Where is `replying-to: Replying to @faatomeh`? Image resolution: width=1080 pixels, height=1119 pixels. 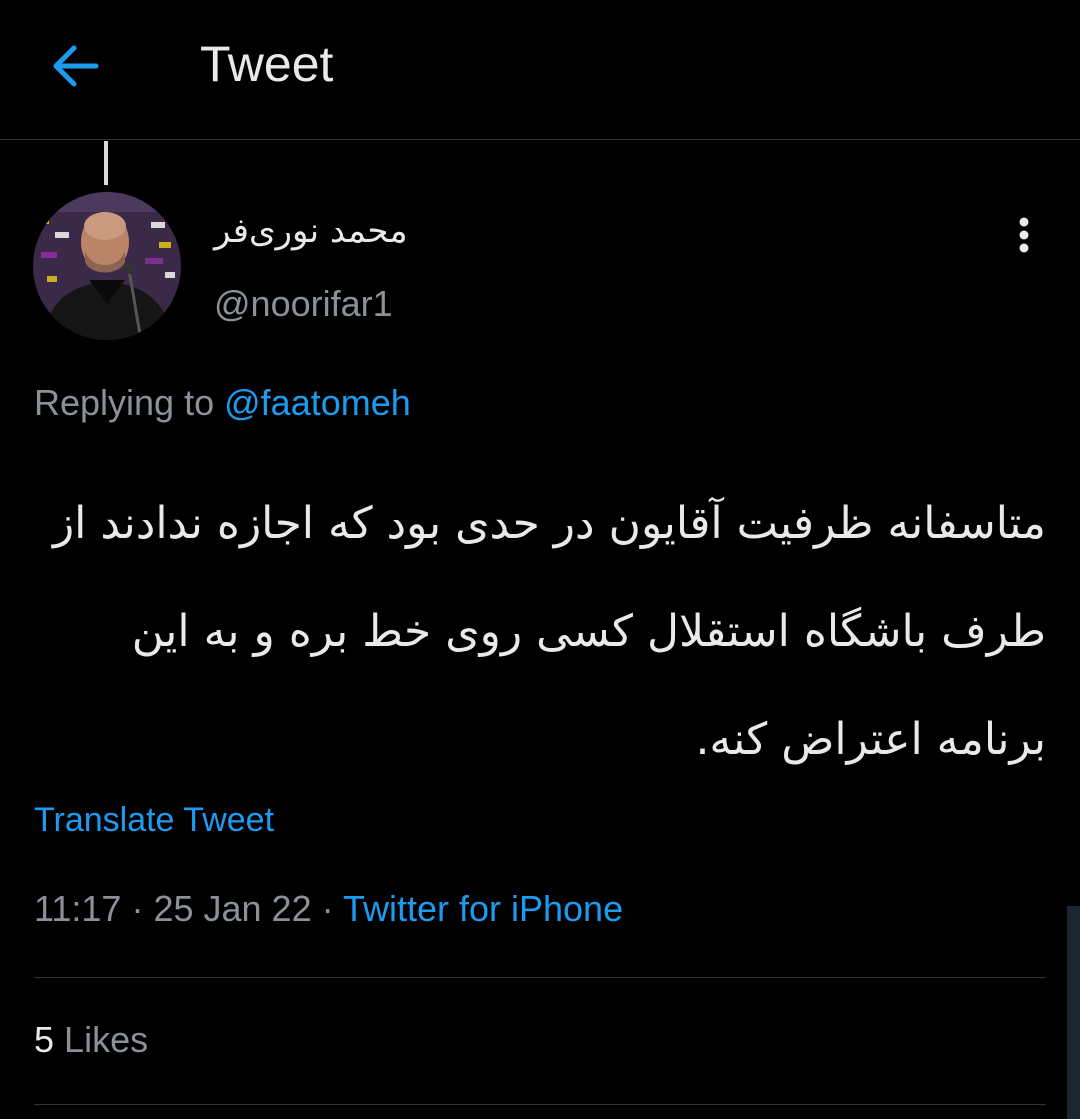 replying-to: Replying to @faatomeh is located at coordinates (222, 403).